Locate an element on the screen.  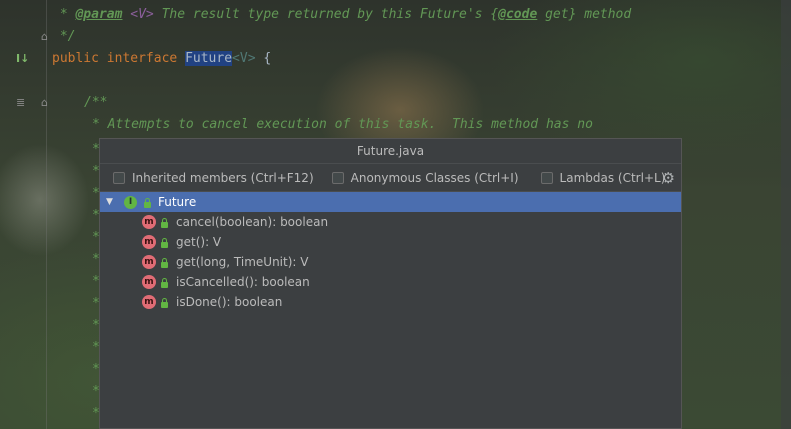
inherited-members-checkbox is located at coordinates (119, 177).